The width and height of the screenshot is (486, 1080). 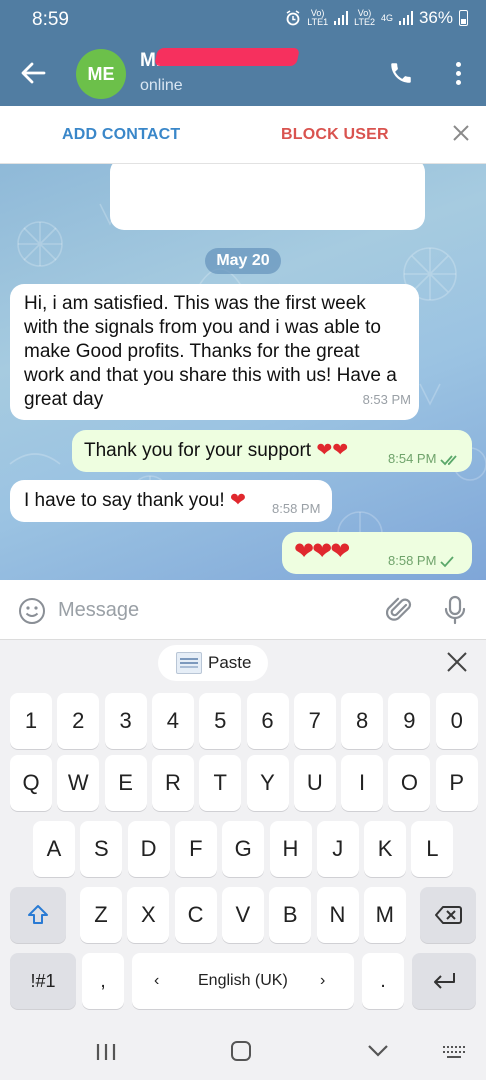 I want to click on battery-icon, so click(x=463, y=18).